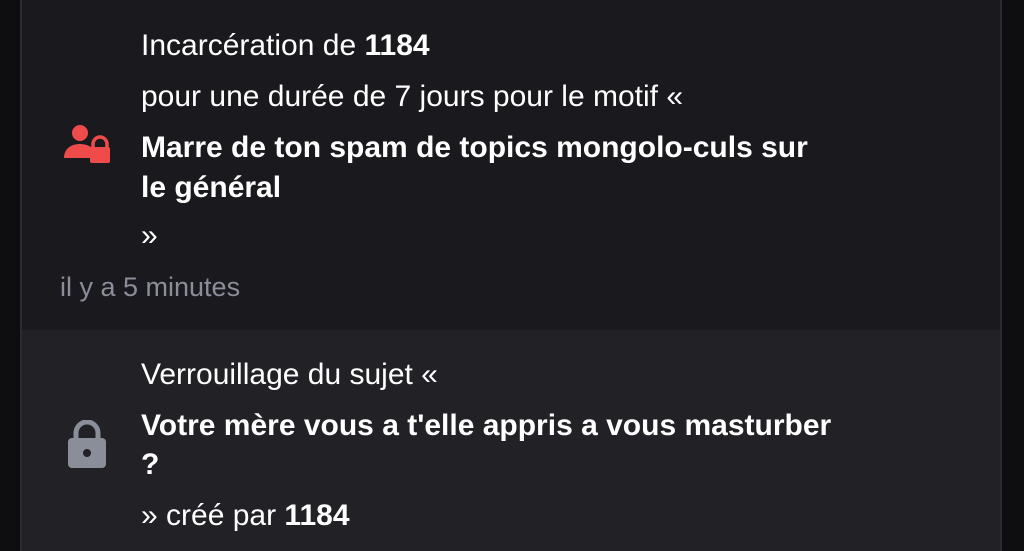 Image resolution: width=1024 pixels, height=551 pixels. What do you see at coordinates (149, 235) in the screenshot?
I see `close-quote: »` at bounding box center [149, 235].